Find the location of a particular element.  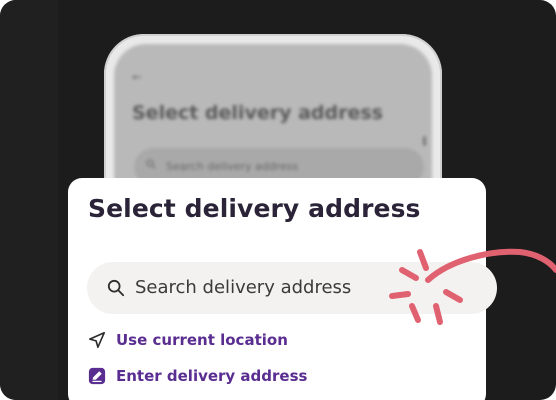

phone-search-placeholder: Search delivery address is located at coordinates (232, 166).